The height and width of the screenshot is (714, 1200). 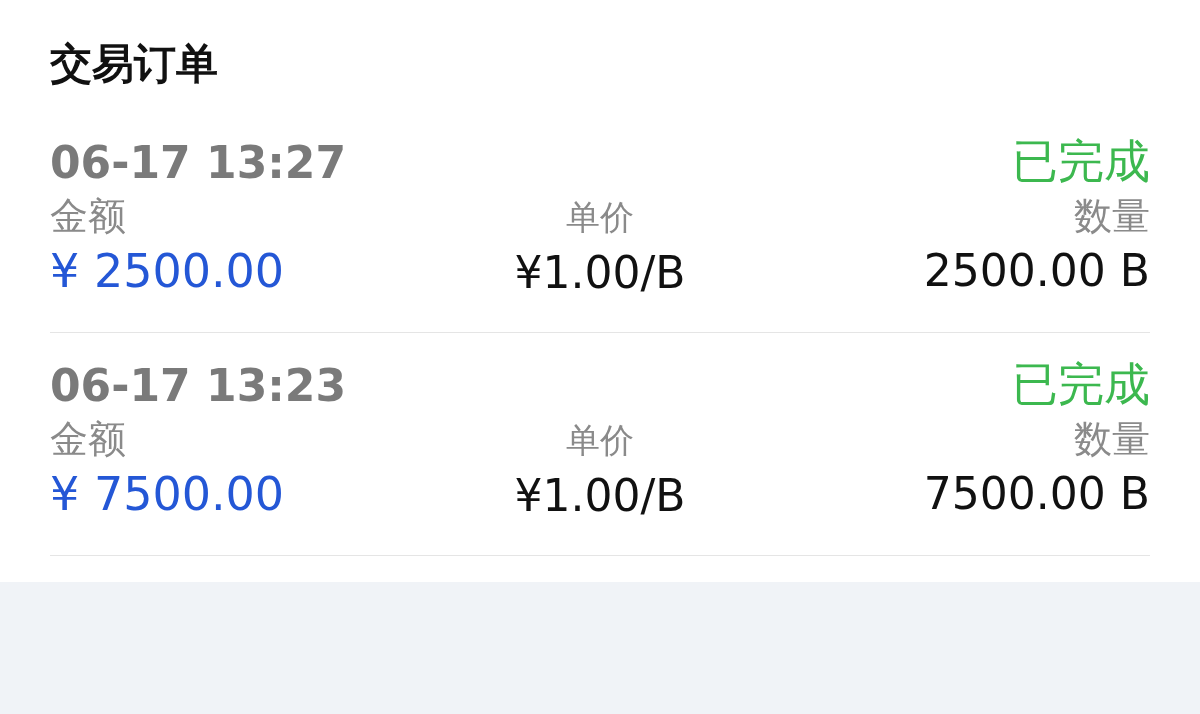 I want to click on amount-value: ¥ 2500.00, so click(x=167, y=271).